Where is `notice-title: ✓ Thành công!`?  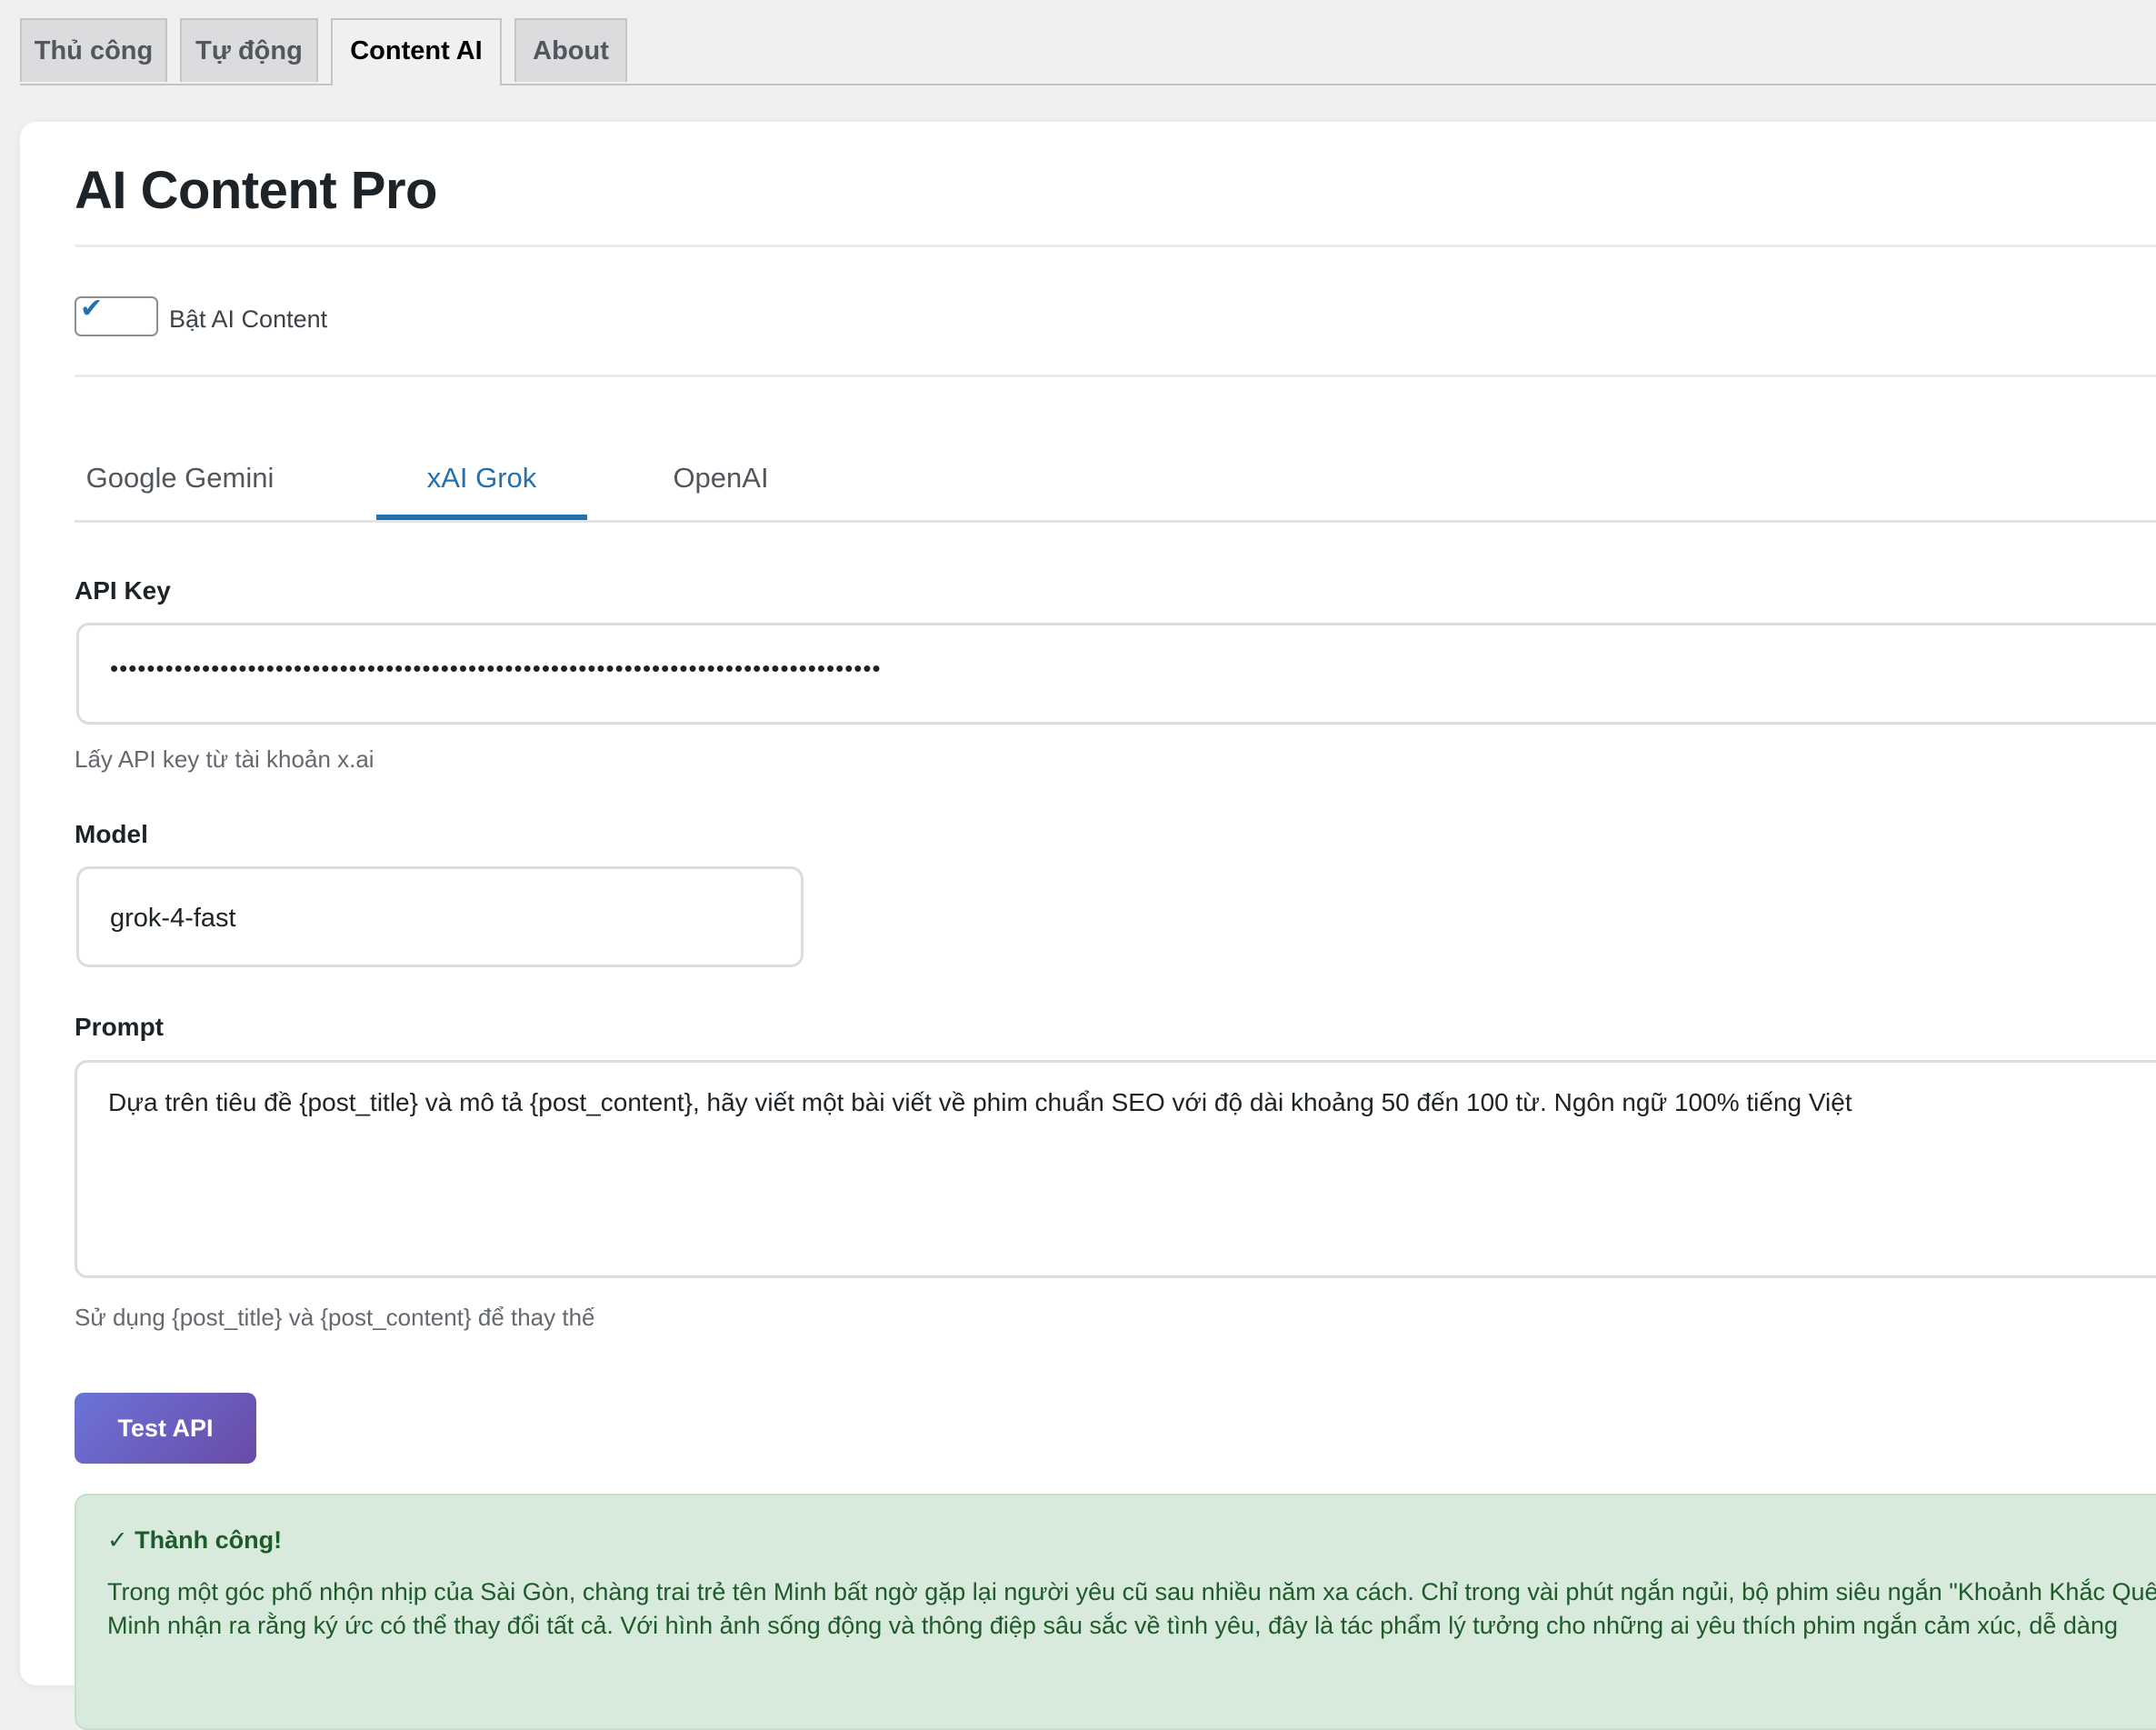
notice-title: ✓ Thành công! is located at coordinates (195, 1540).